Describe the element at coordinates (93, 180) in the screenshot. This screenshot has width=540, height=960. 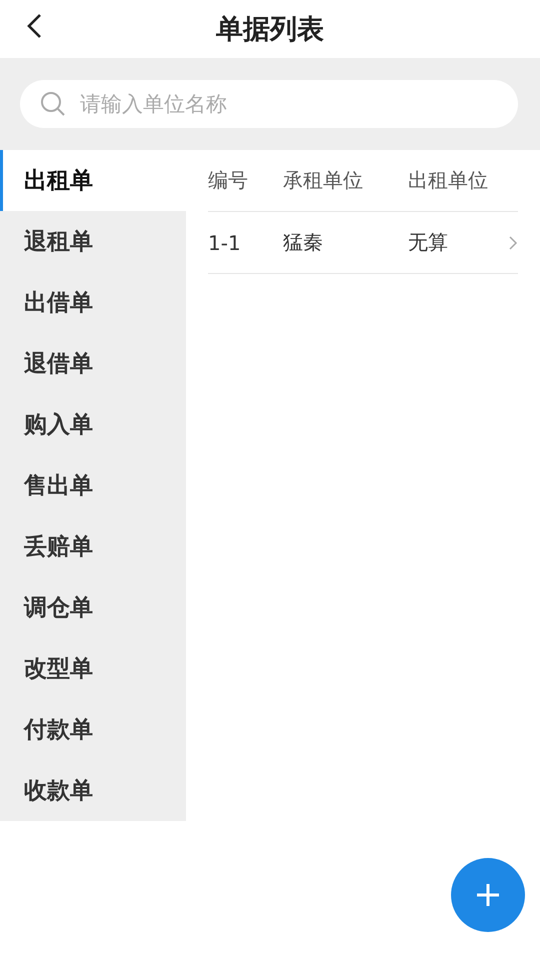
I see `sidebar-item: 出租单` at that location.